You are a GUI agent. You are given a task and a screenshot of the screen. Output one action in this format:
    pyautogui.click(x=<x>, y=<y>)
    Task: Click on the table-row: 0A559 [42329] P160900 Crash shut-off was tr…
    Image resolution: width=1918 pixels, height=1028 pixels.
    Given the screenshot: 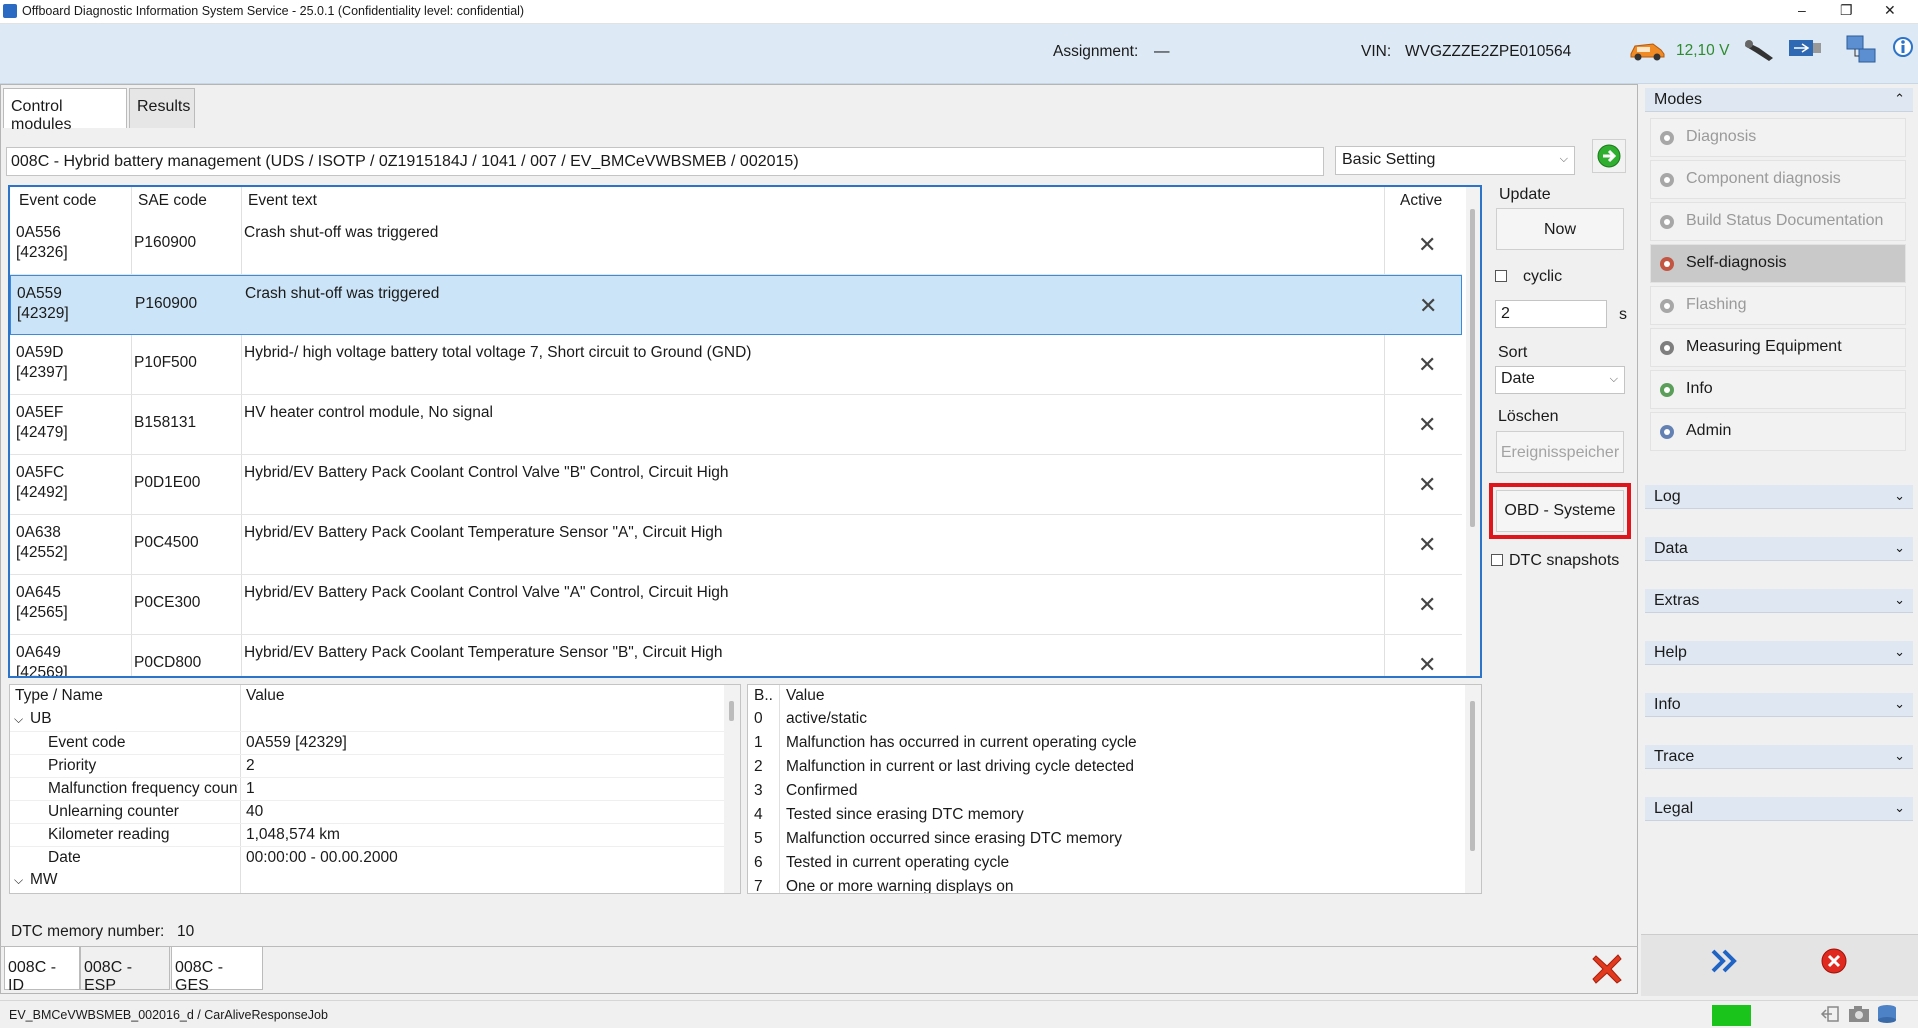 What is the action you would take?
    pyautogui.click(x=736, y=305)
    